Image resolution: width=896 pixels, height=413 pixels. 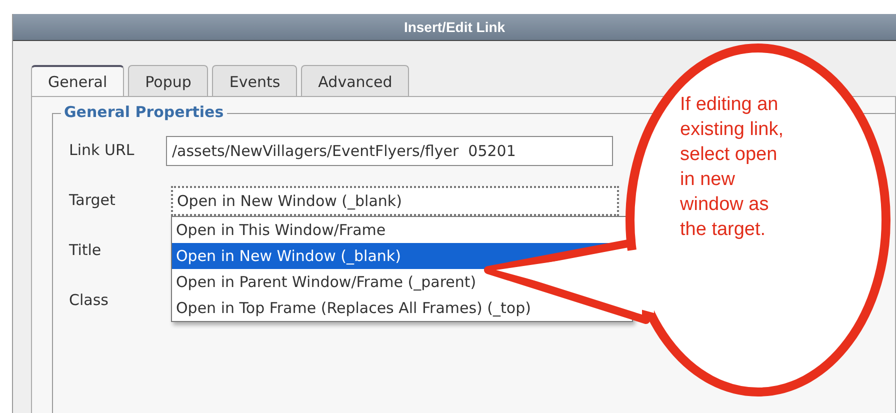 I want to click on tab: Popup, so click(x=168, y=80).